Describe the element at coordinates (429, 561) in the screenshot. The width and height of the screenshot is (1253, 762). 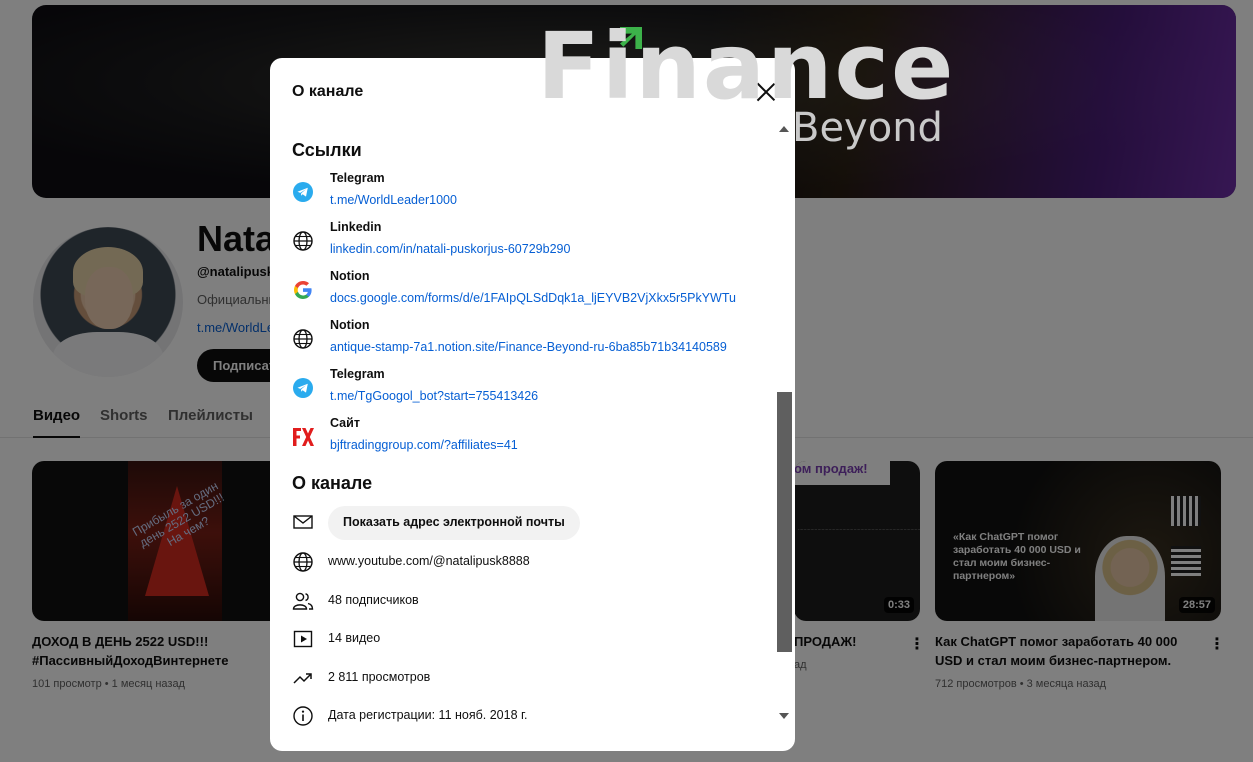
I see `channel-url: www.youtube.com/@natalipusk8888` at that location.